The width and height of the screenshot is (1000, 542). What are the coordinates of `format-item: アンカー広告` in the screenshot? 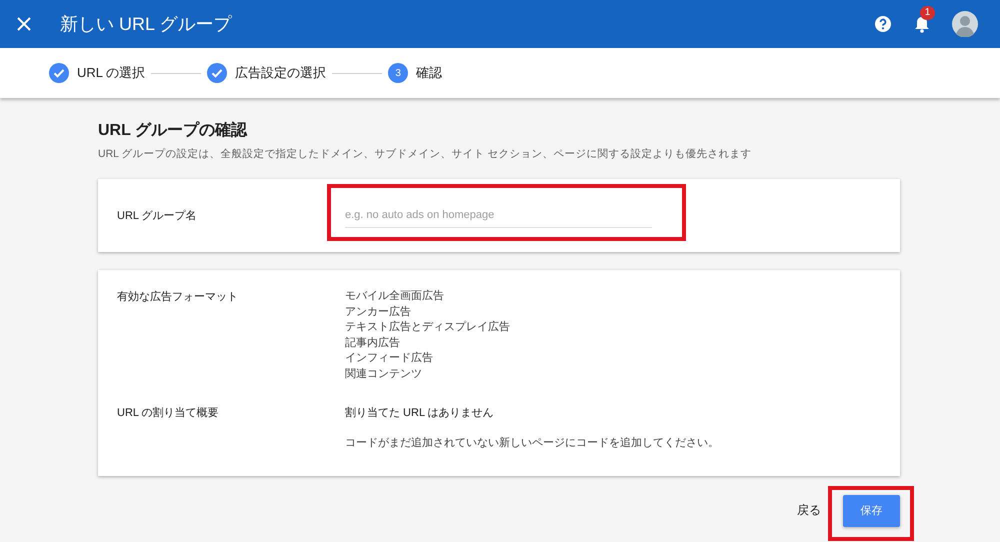 It's located at (378, 312).